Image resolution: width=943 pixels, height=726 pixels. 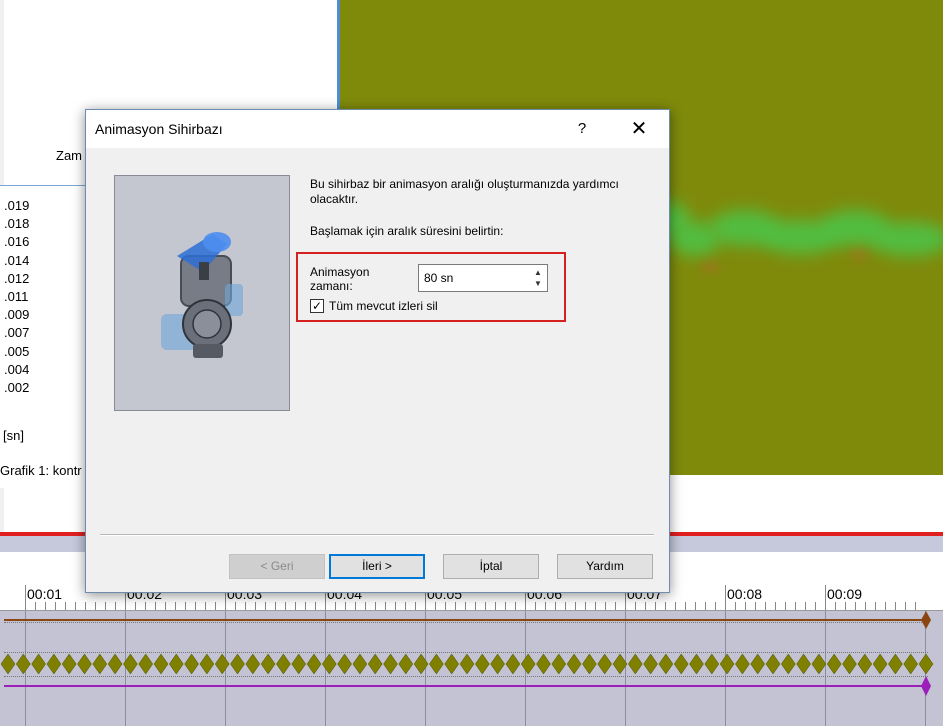 I want to click on chevron-down-icon: ▼, so click(x=538, y=283).